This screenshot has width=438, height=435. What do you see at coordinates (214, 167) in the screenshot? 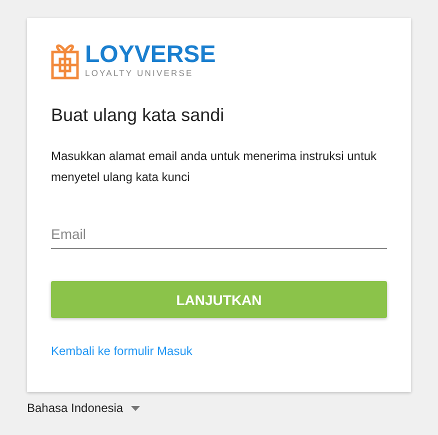
I see `instructions-text: Masukkan alamat email anda untuk menerima instruksi untuk menyetel ulang kata kunci` at bounding box center [214, 167].